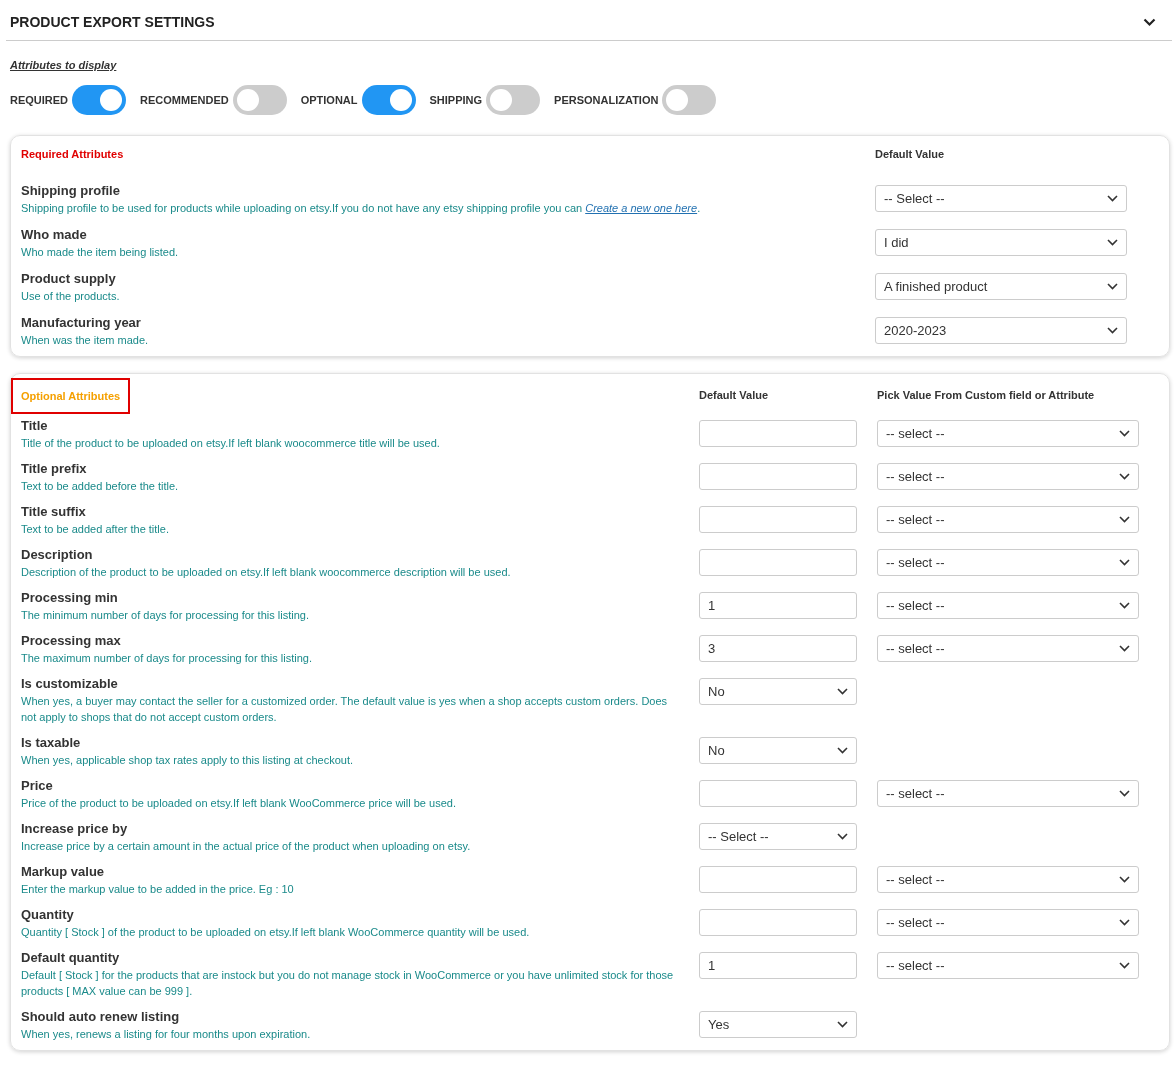 The height and width of the screenshot is (1065, 1175). I want to click on select-dropdown: Yes, so click(778, 1024).